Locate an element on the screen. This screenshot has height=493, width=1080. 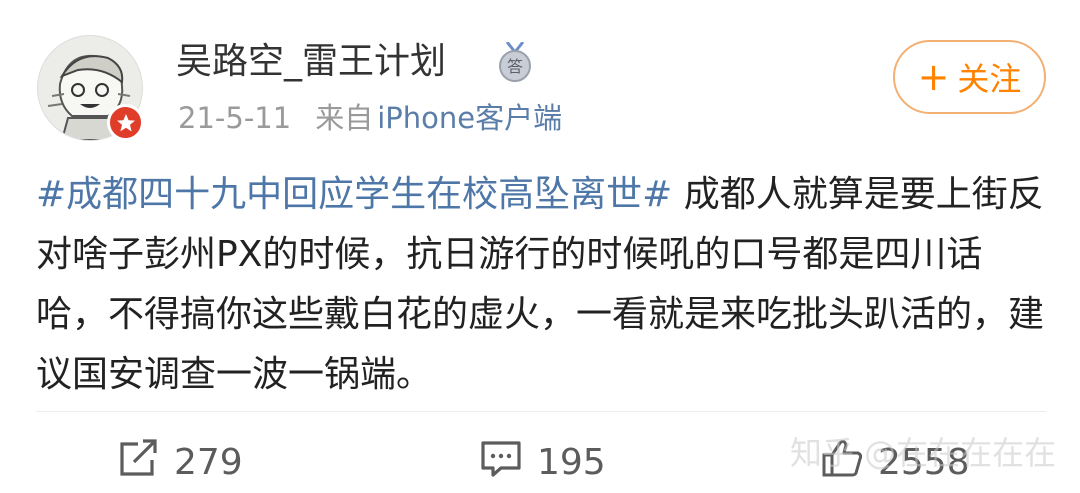
like-button: 2558 is located at coordinates (895, 462).